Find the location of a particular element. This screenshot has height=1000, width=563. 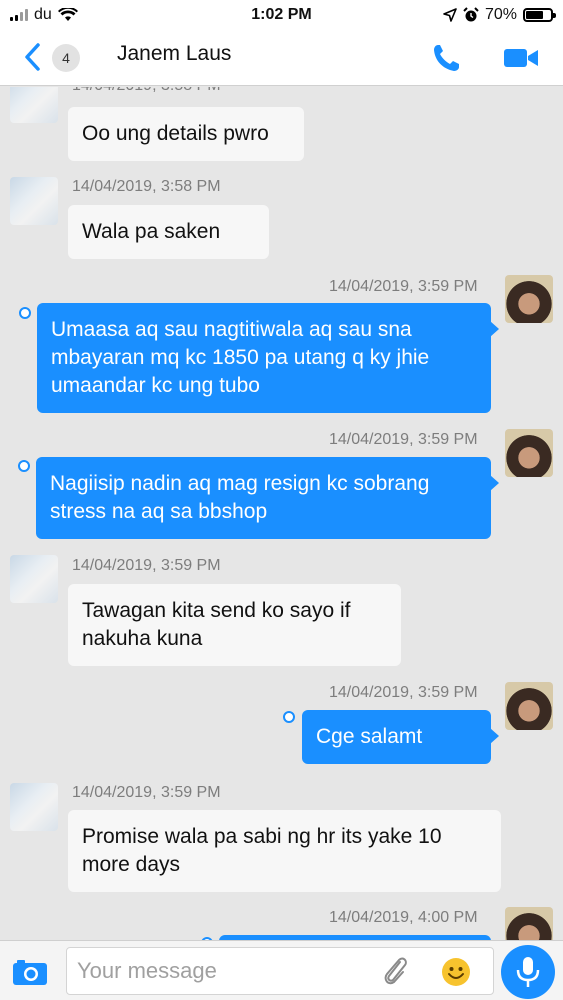

composer-bar is located at coordinates (281, 970).